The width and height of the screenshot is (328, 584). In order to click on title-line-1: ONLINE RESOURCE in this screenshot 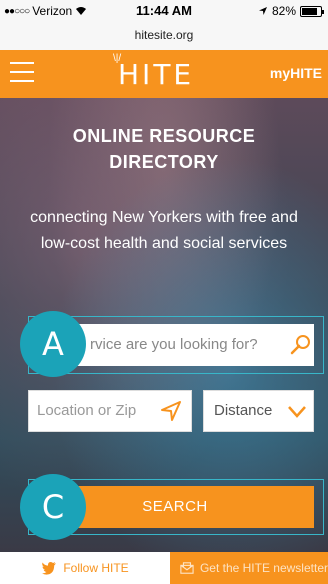, I will do `click(164, 136)`.